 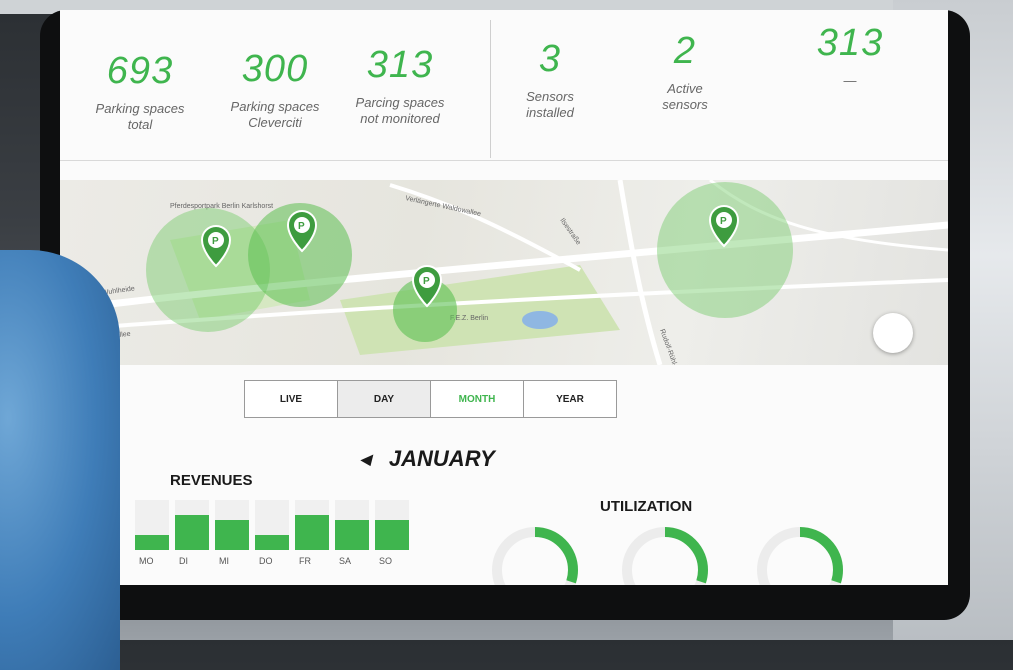 What do you see at coordinates (667, 556) in the screenshot?
I see `utilization-chart` at bounding box center [667, 556].